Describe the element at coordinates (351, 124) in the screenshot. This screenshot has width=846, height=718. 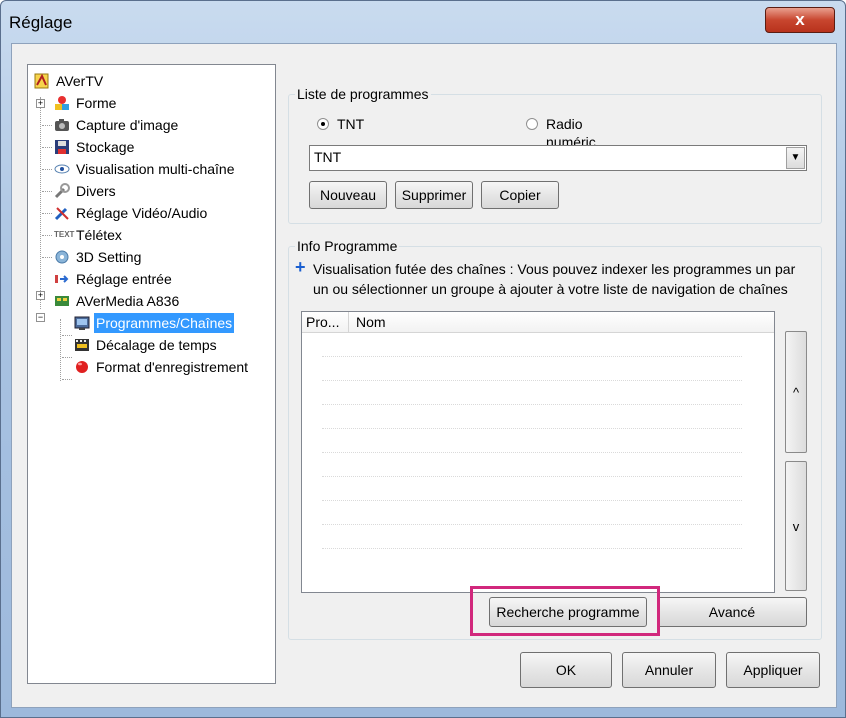
I see `radio-tnt-label: TNT` at that location.